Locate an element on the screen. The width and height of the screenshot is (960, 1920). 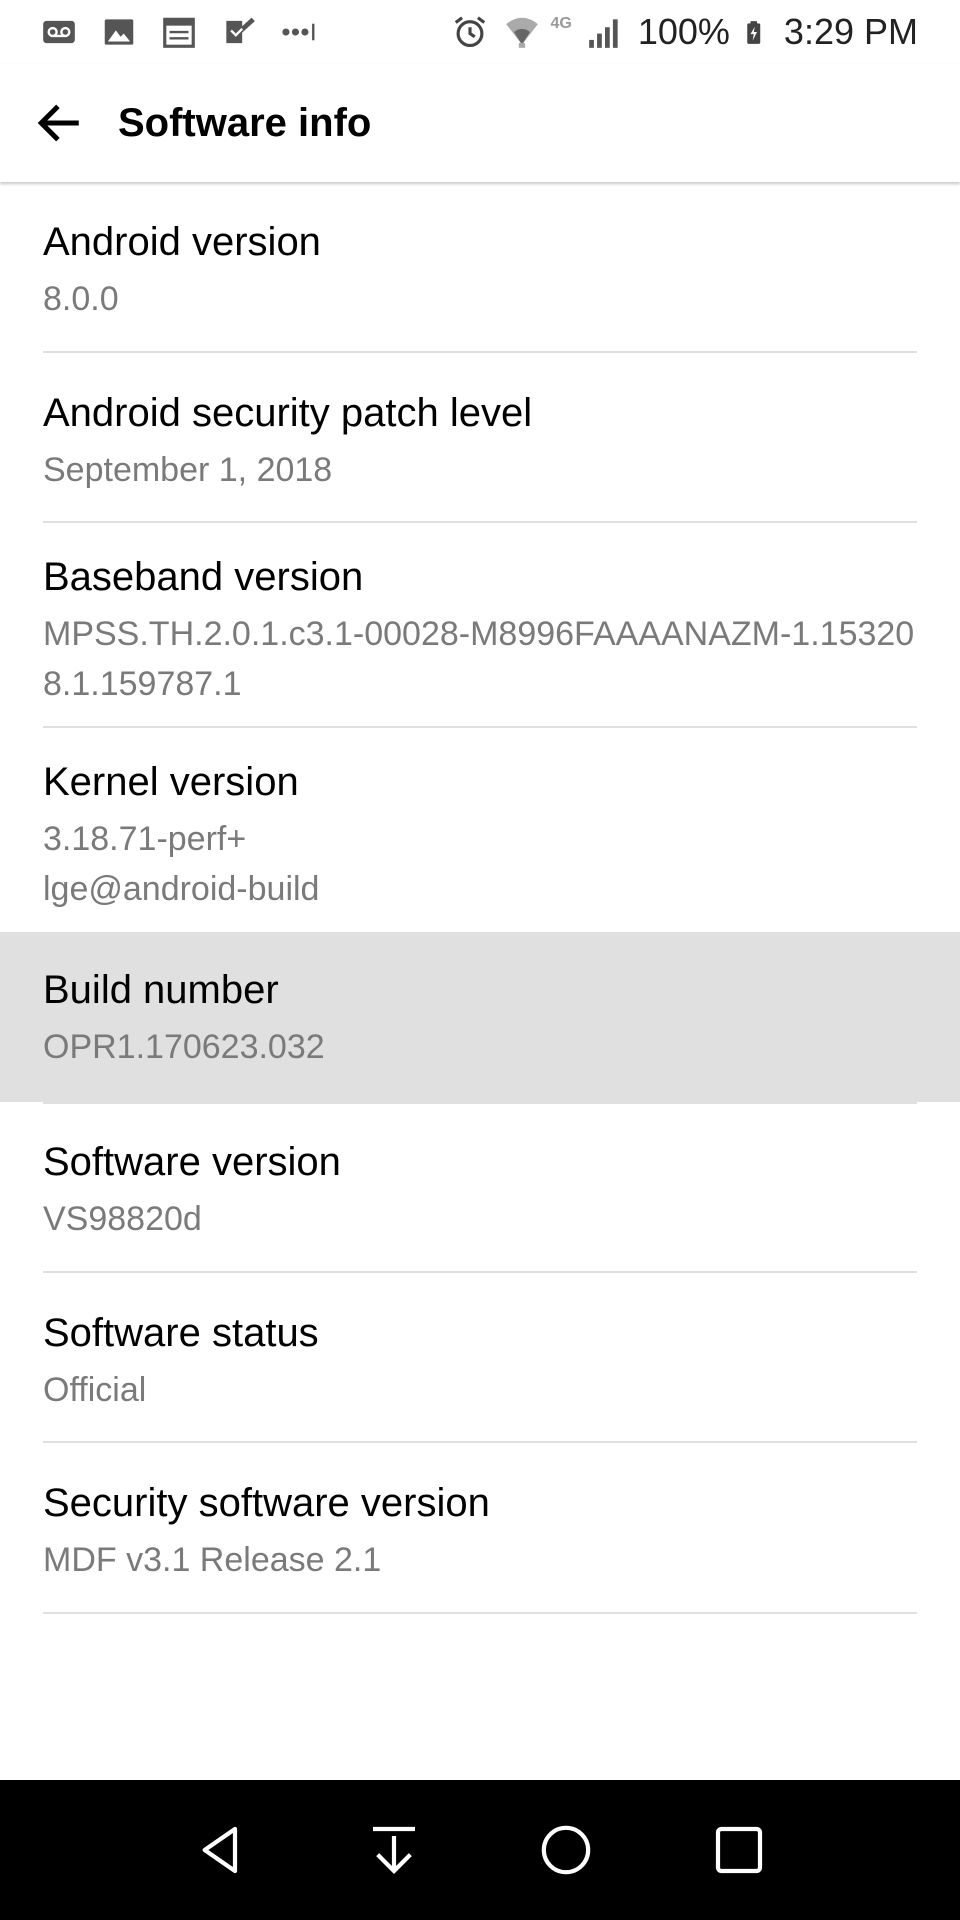
battery-percent: 100% is located at coordinates (683, 31).